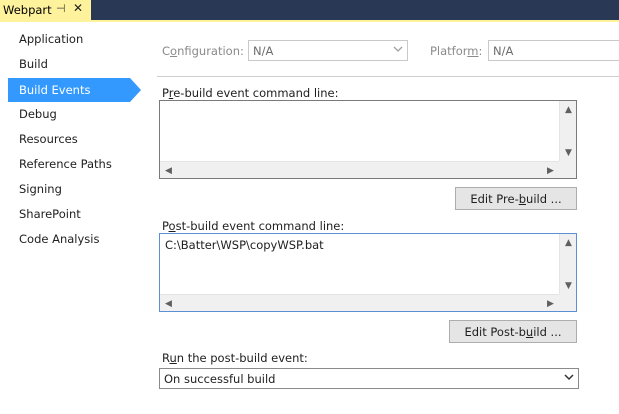 The image size is (619, 414). What do you see at coordinates (263, 50) in the screenshot?
I see `configuration-value: N/A` at bounding box center [263, 50].